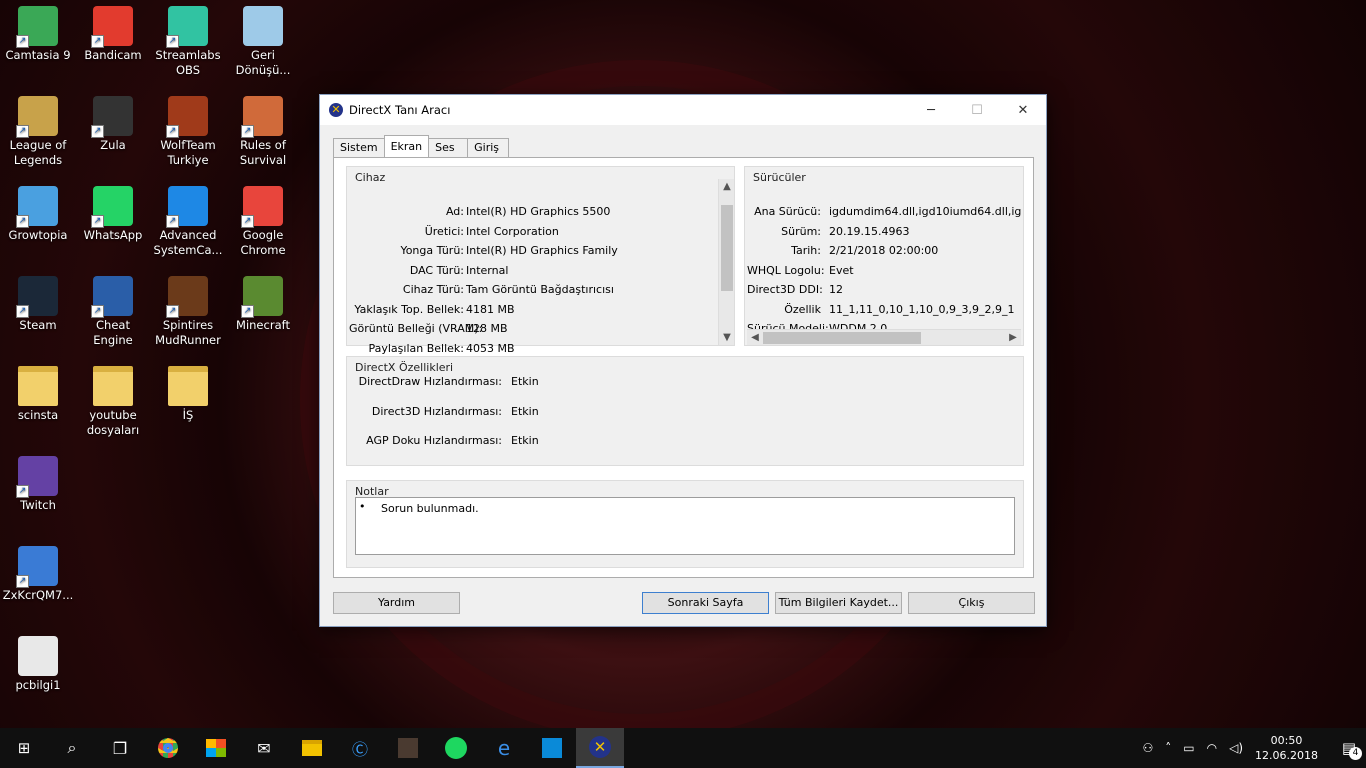 The image size is (1366, 768). I want to click on spotify-icon, so click(456, 748).